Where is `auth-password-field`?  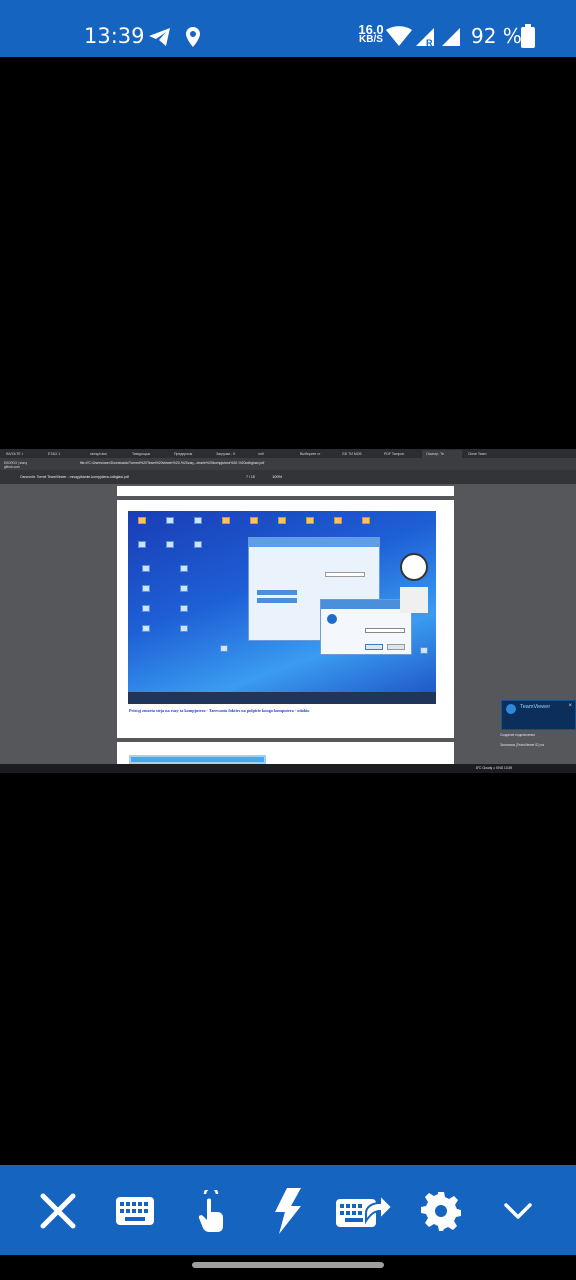 auth-password-field is located at coordinates (385, 630).